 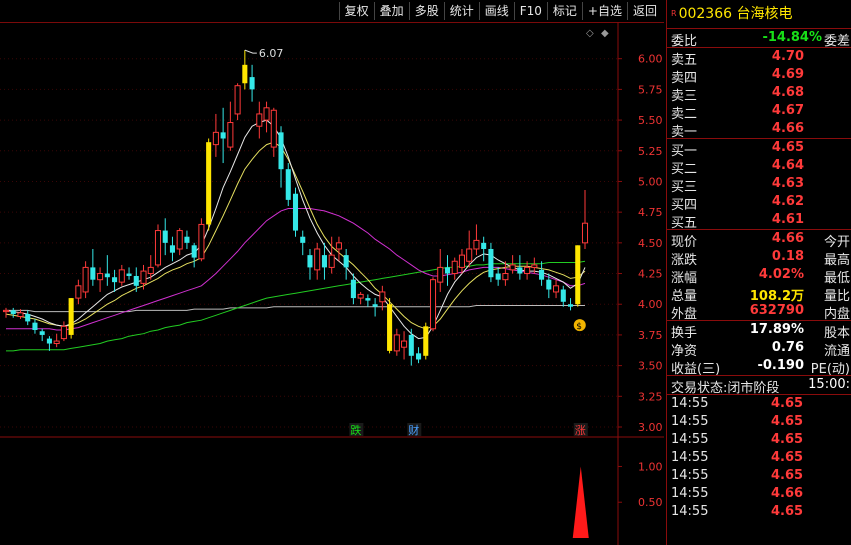 I want to click on quote2-row-0-value: 17.89%, so click(x=776, y=329).